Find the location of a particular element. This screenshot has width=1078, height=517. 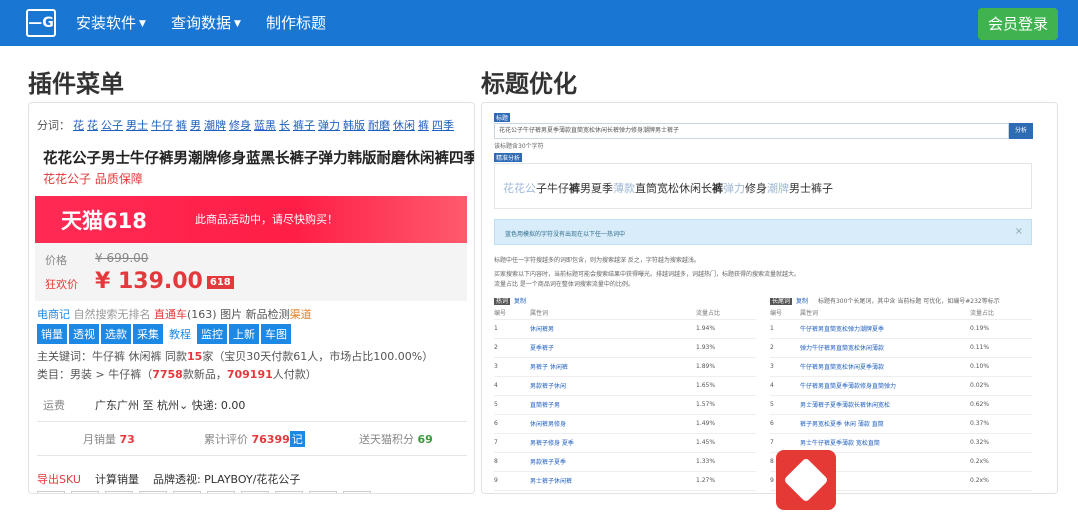

nav-install-software: 安装软件 ▼ is located at coordinates (111, 22).